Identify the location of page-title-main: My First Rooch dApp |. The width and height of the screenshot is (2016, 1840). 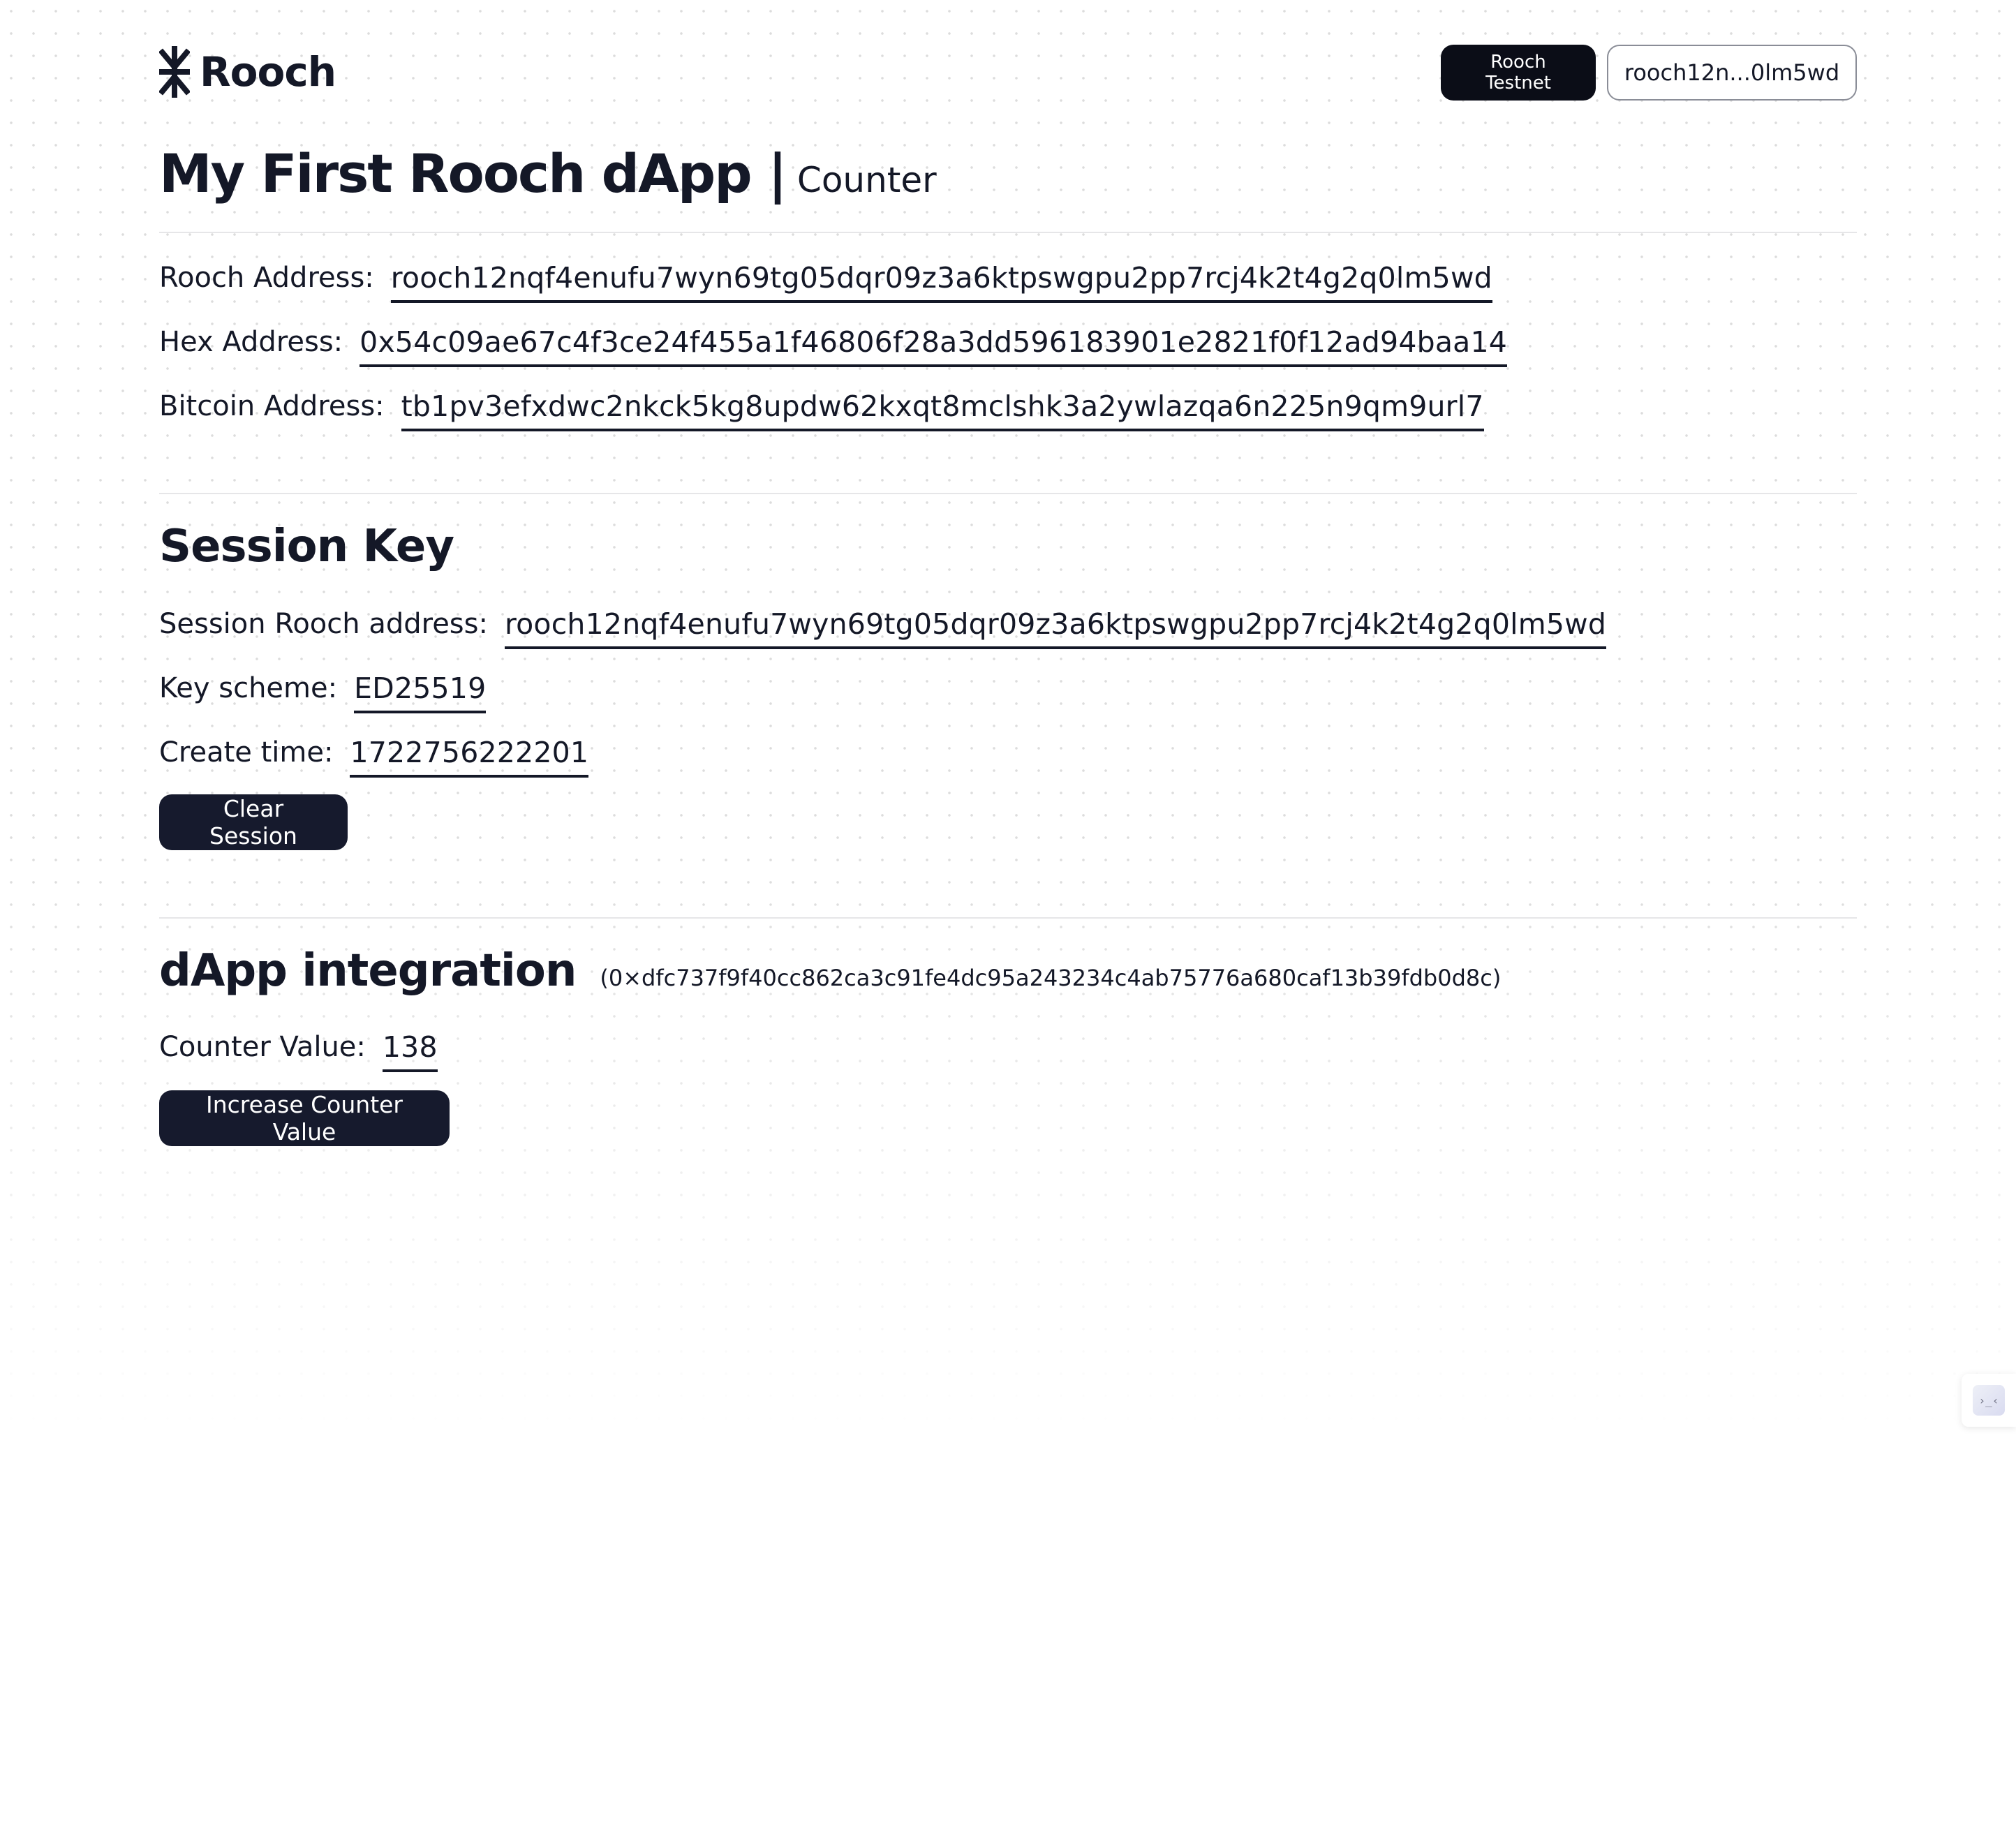
(473, 173).